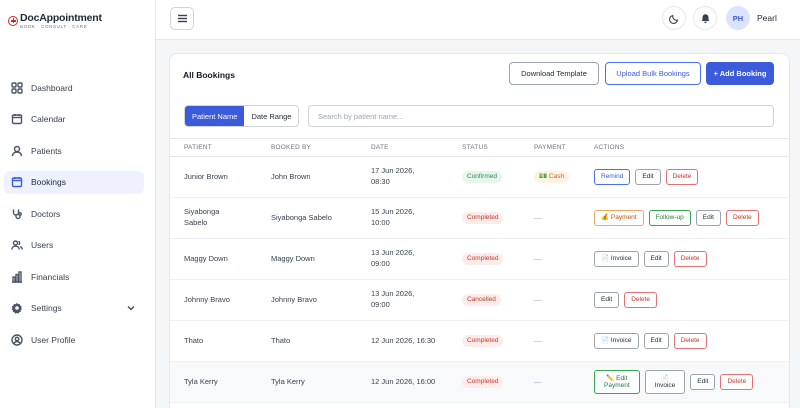 The width and height of the screenshot is (800, 408). I want to click on actions-cell: Edit Delete, so click(691, 300).